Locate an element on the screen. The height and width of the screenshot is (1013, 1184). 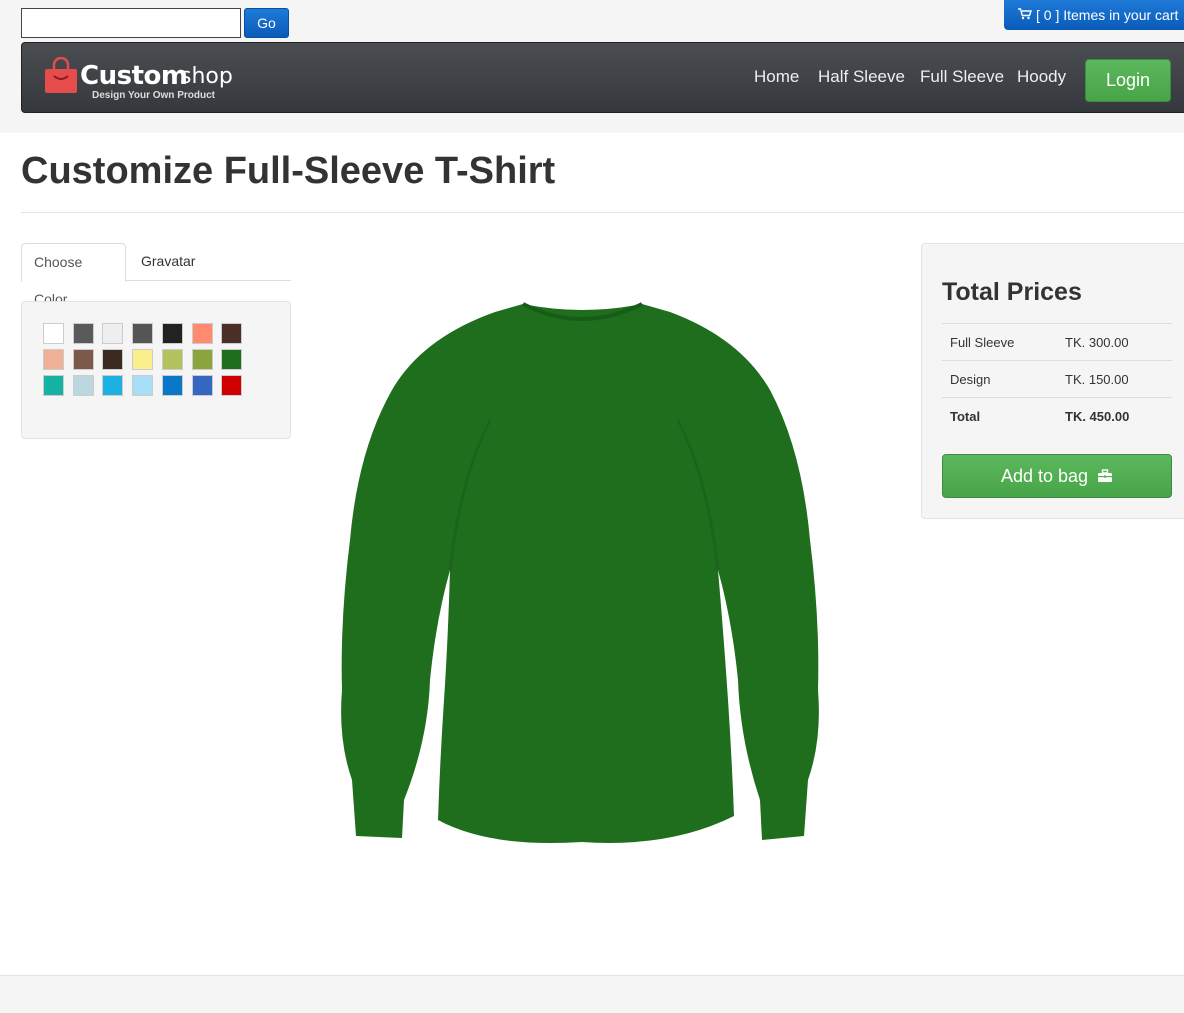
briefcase-icon is located at coordinates (1105, 477).